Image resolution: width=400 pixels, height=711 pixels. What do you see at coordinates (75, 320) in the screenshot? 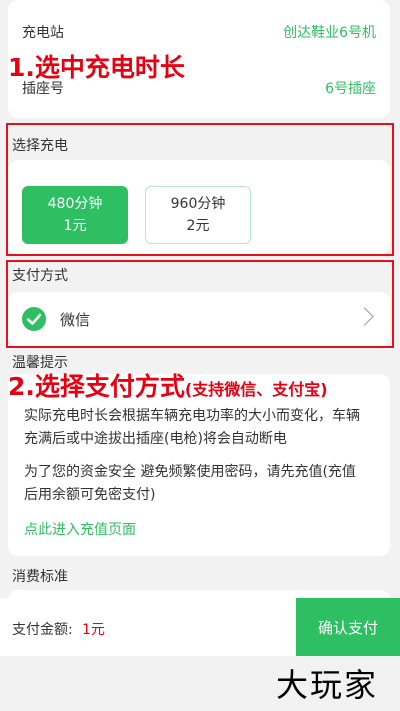
I see `payment-method-label: 微信` at bounding box center [75, 320].